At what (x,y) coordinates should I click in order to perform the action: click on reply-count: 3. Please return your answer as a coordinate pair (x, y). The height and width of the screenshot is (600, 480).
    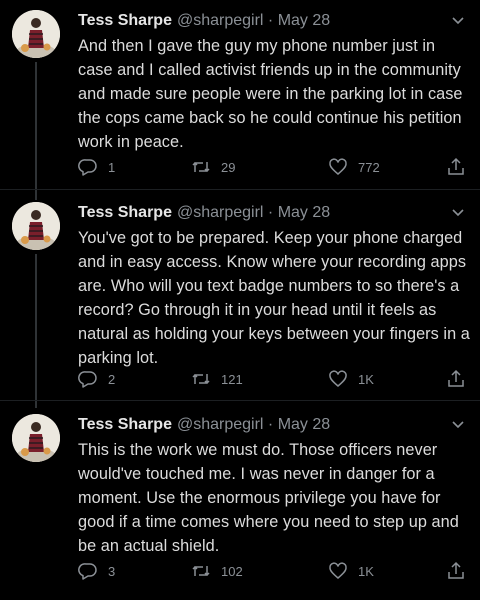
    Looking at the image, I should click on (112, 571).